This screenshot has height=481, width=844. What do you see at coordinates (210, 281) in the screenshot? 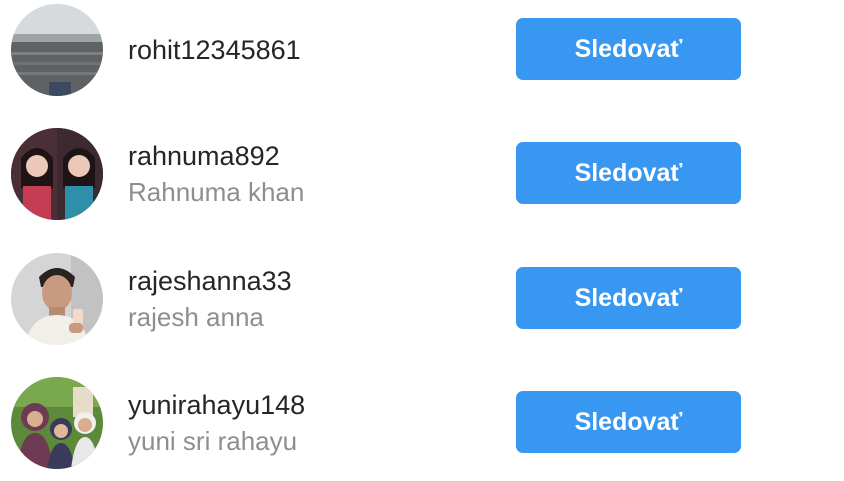
I see `username: rajeshanna33` at bounding box center [210, 281].